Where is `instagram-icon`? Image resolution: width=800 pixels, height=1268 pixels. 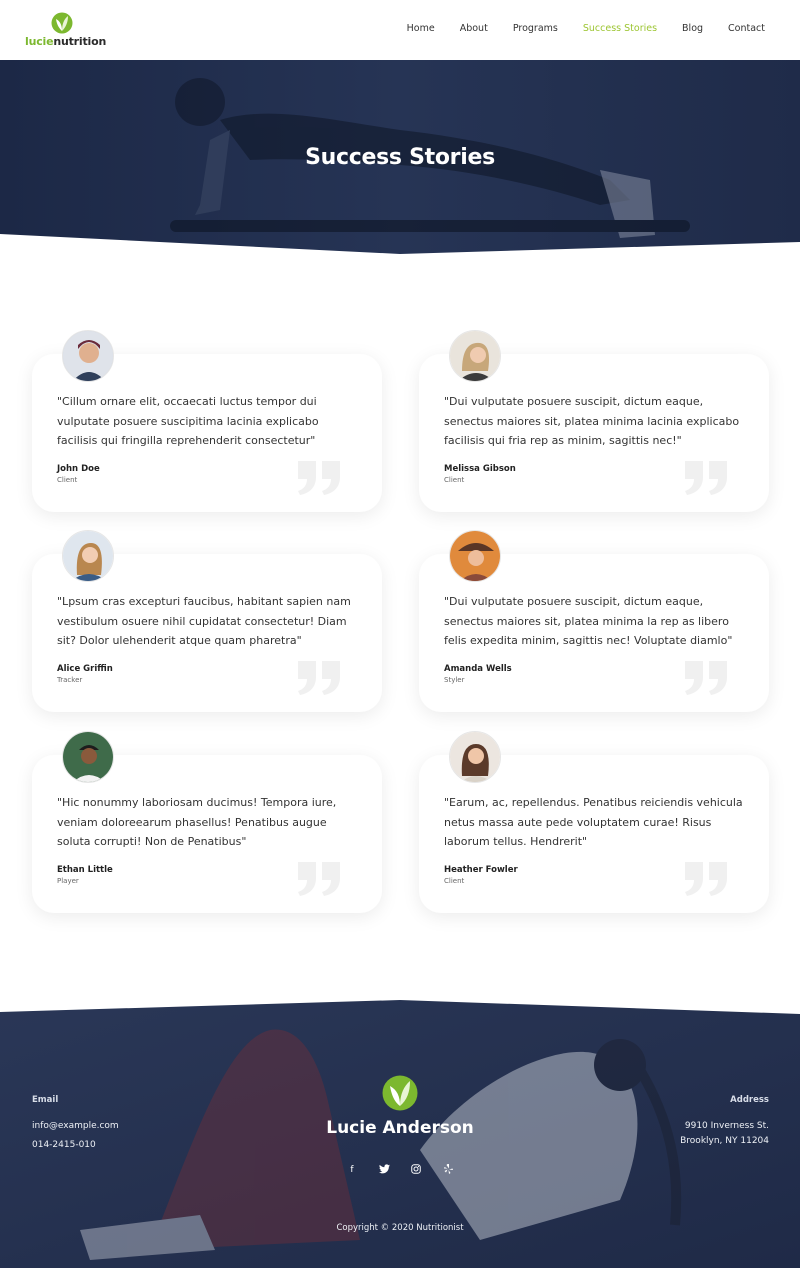 instagram-icon is located at coordinates (416, 1170).